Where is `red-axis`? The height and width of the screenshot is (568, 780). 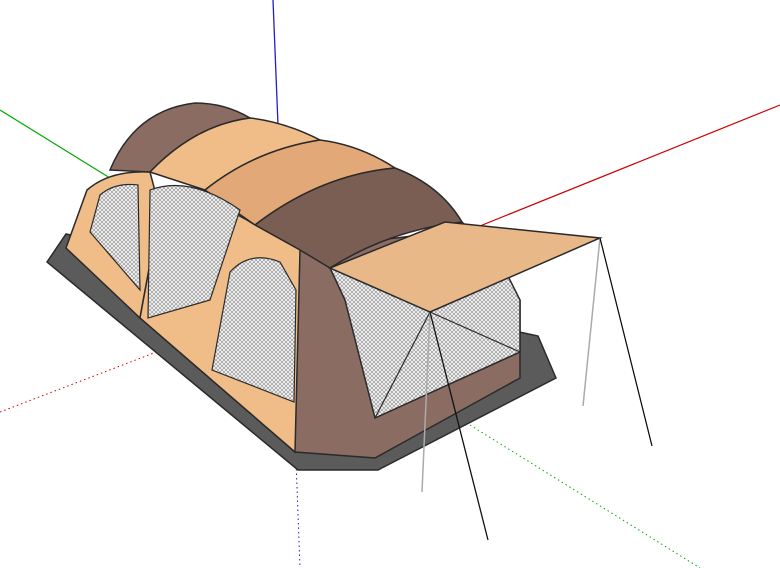 red-axis is located at coordinates (624, 167).